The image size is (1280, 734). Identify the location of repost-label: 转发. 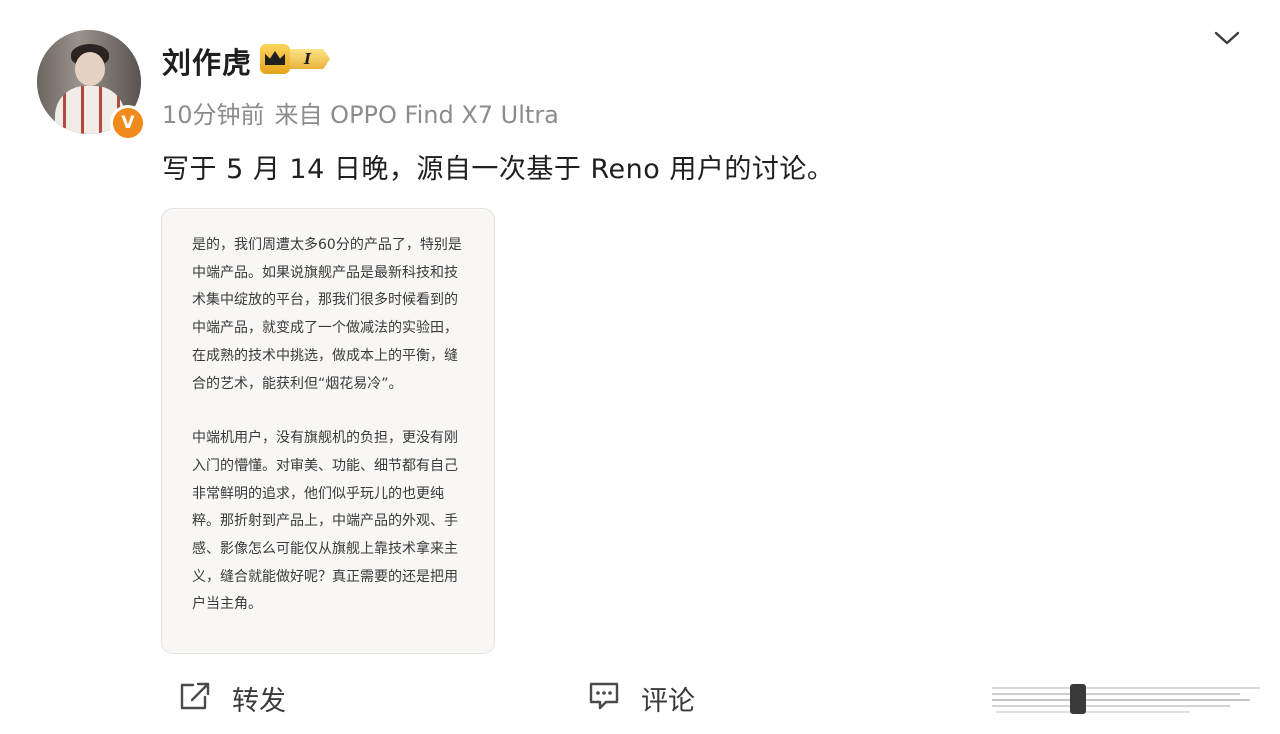
(259, 701).